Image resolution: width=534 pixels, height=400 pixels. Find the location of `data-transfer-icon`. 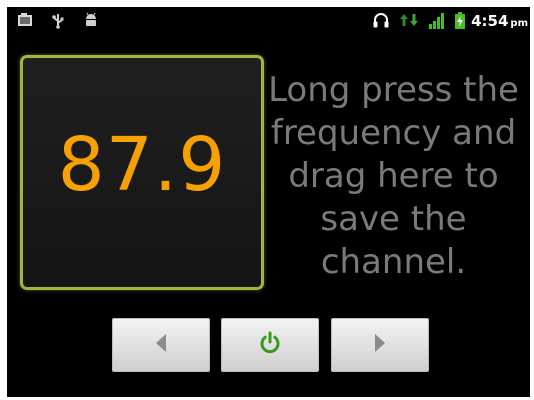

data-transfer-icon is located at coordinates (409, 22).